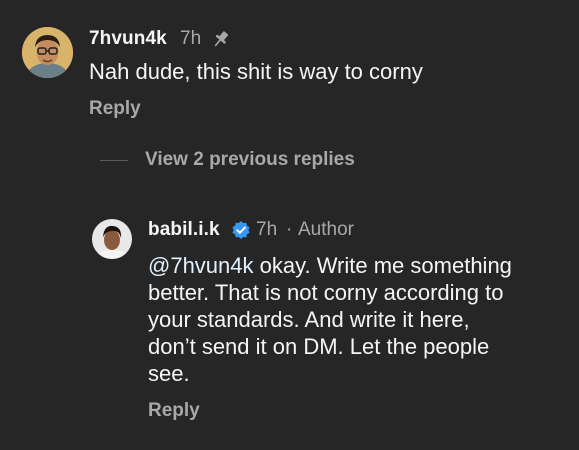 This screenshot has width=579, height=450. Describe the element at coordinates (184, 230) in the screenshot. I see `reply-author-username: babil.i.k` at that location.